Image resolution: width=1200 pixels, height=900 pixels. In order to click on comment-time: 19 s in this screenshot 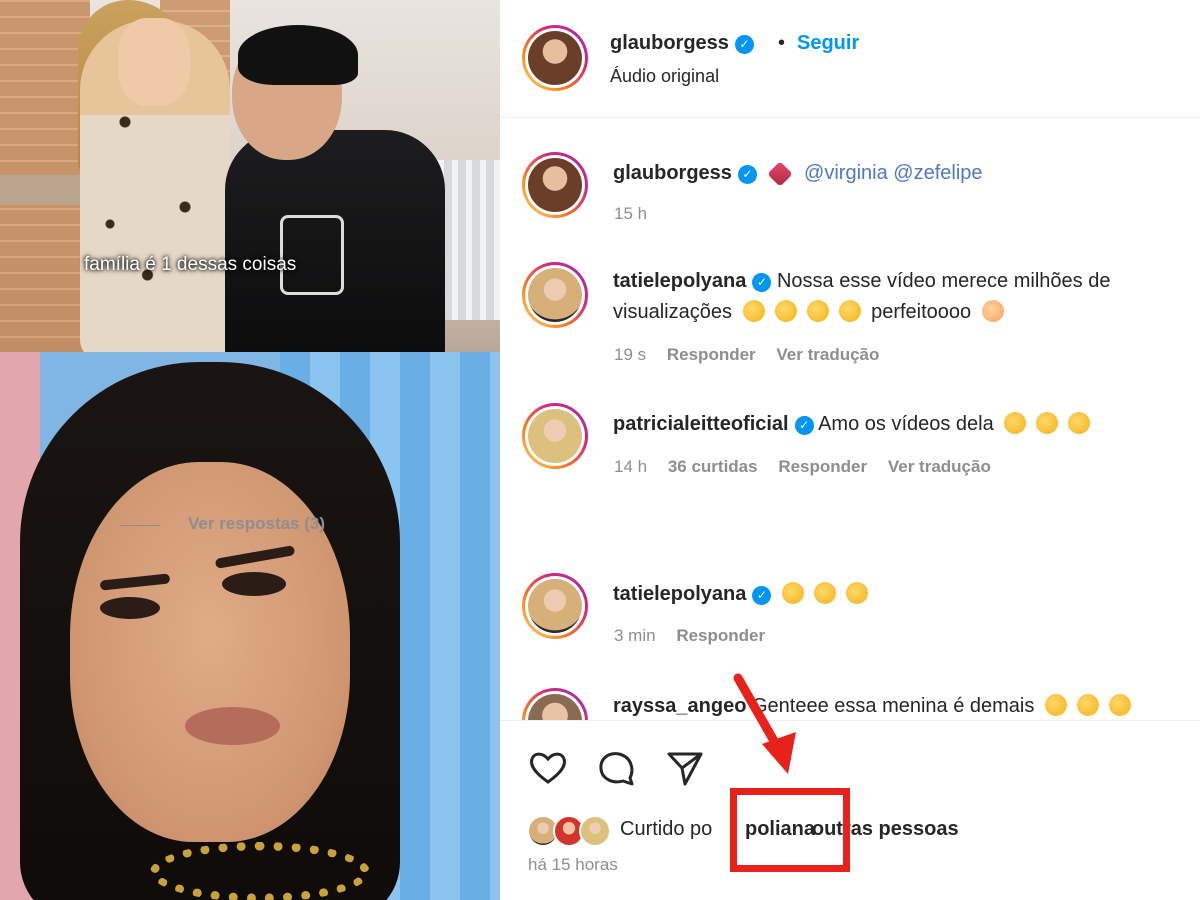, I will do `click(630, 354)`.